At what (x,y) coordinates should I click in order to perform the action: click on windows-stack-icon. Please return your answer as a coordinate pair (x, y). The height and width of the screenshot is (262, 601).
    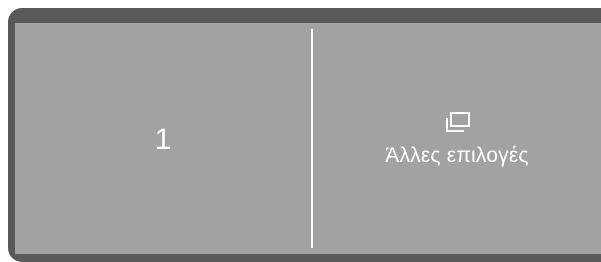
    Looking at the image, I should click on (458, 121).